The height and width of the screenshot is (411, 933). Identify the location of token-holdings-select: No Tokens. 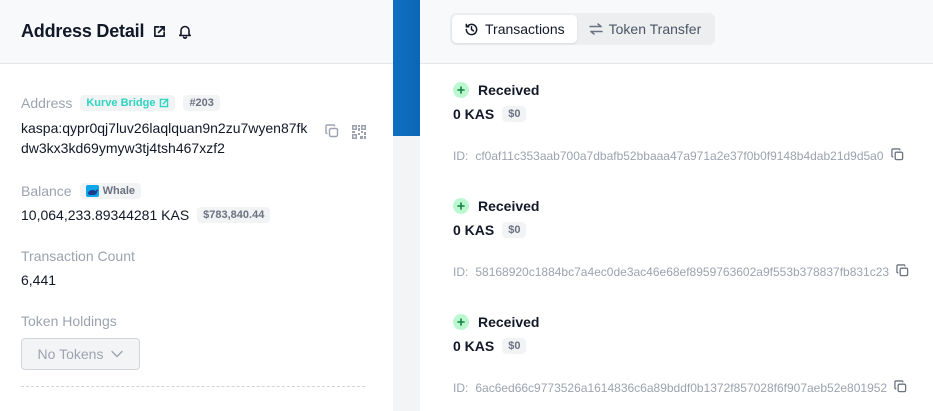
(80, 354).